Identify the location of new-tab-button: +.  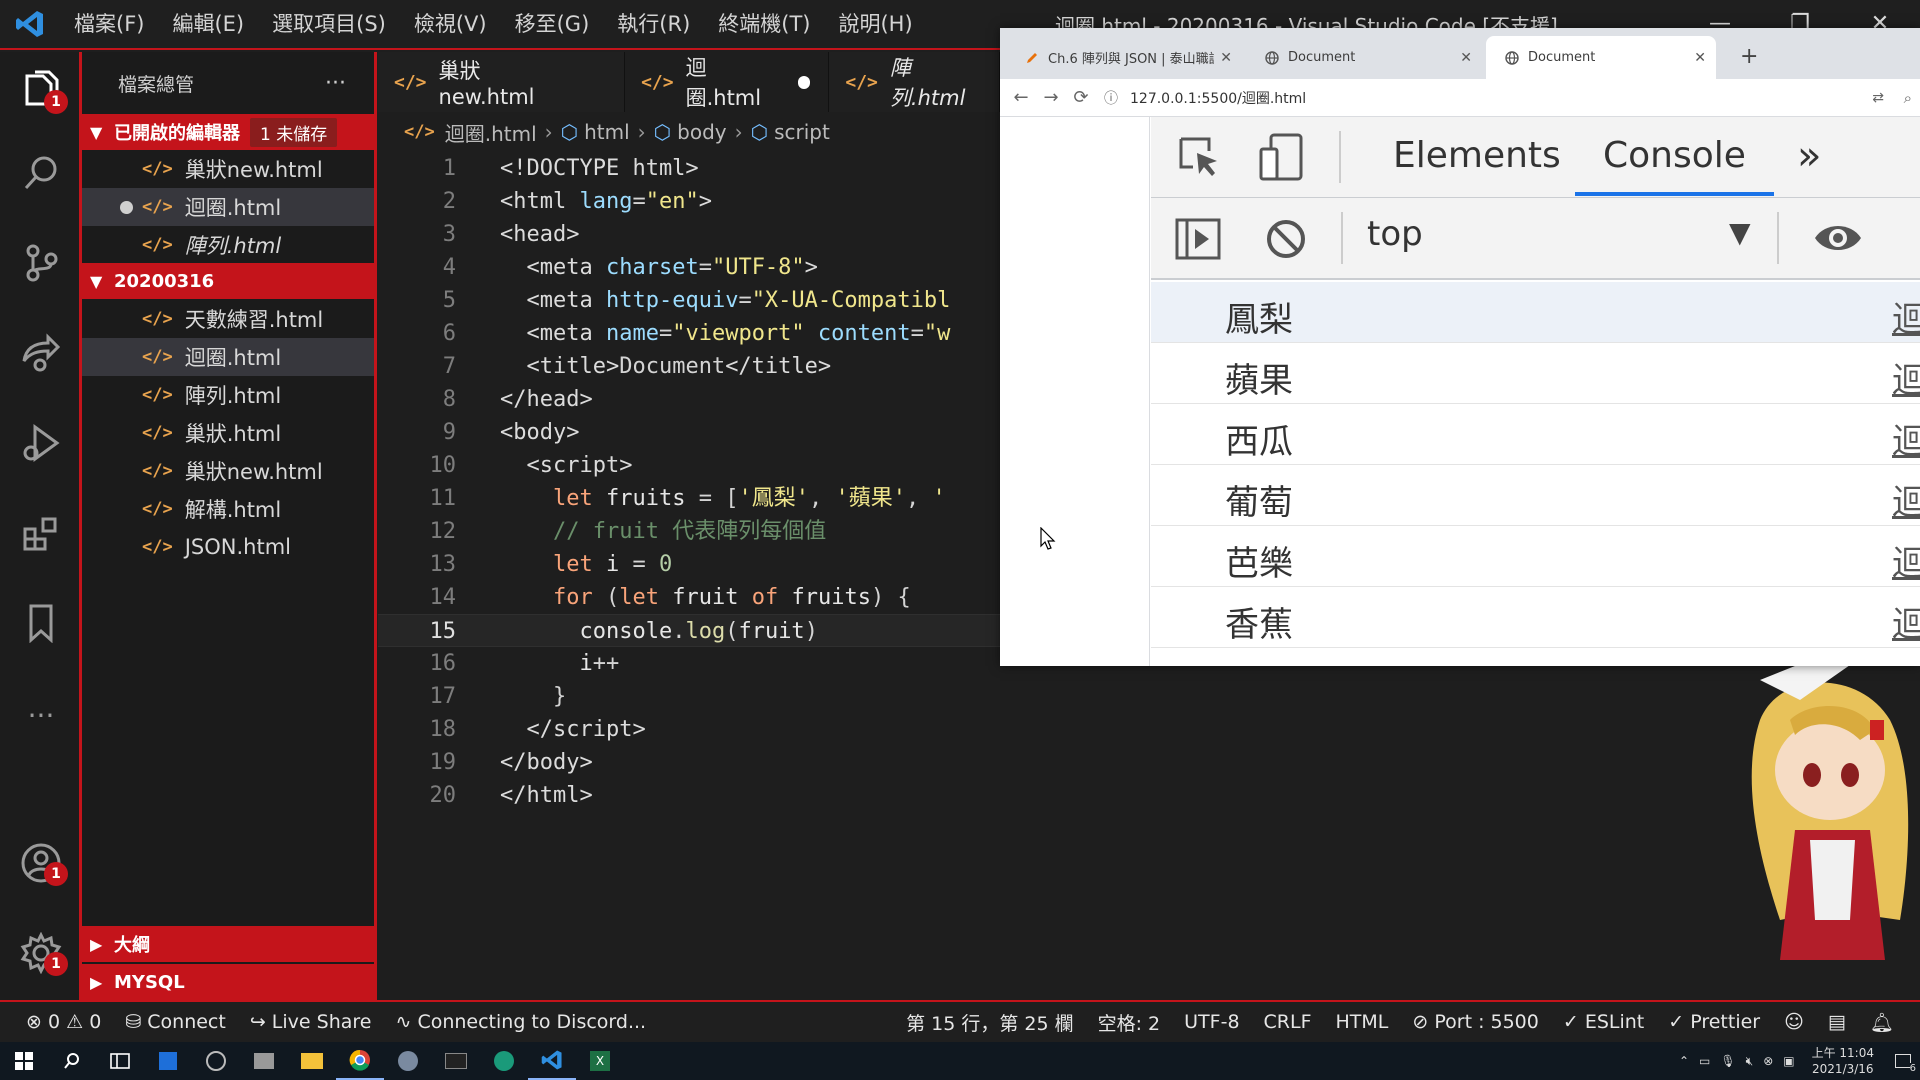
(1749, 56).